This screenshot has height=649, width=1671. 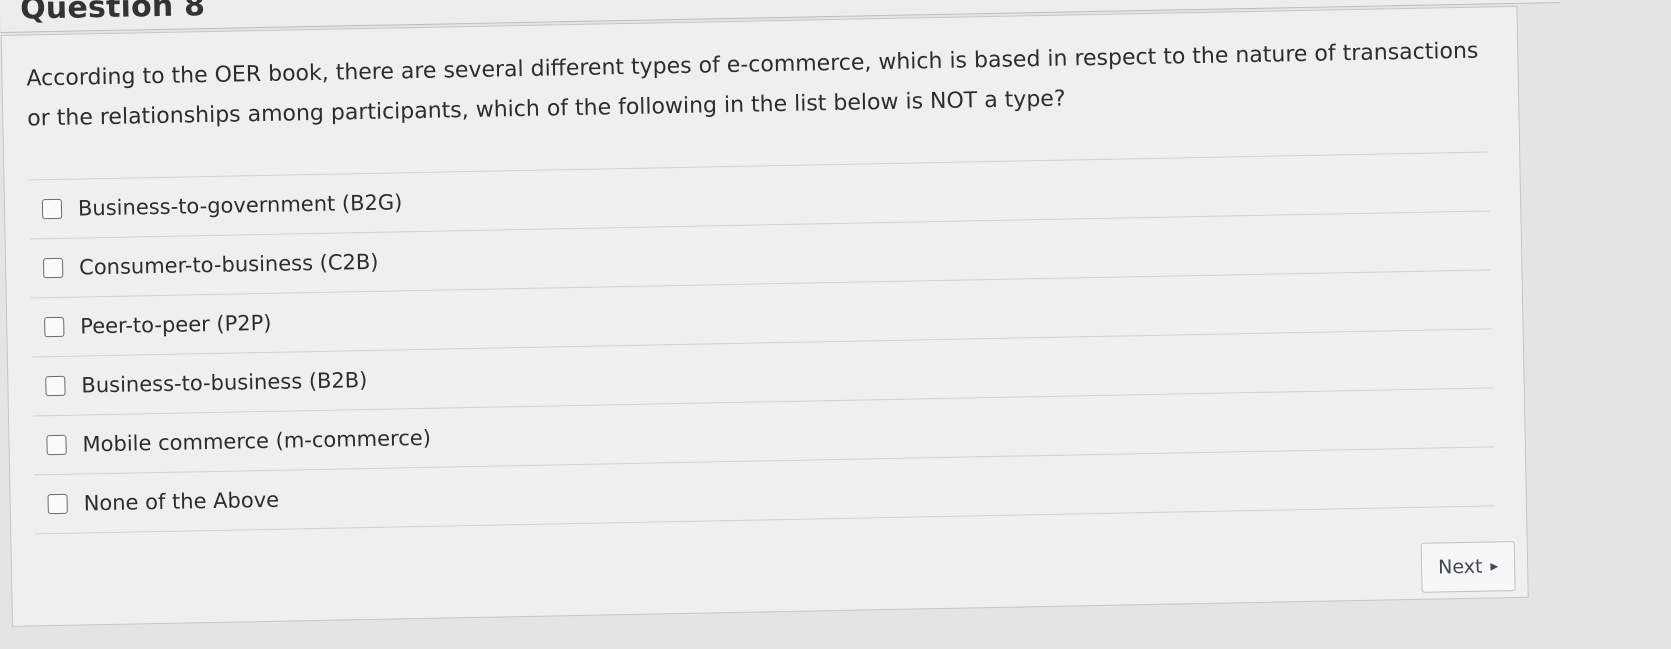 I want to click on answer-label: Business-to-government (B2G), so click(x=240, y=205).